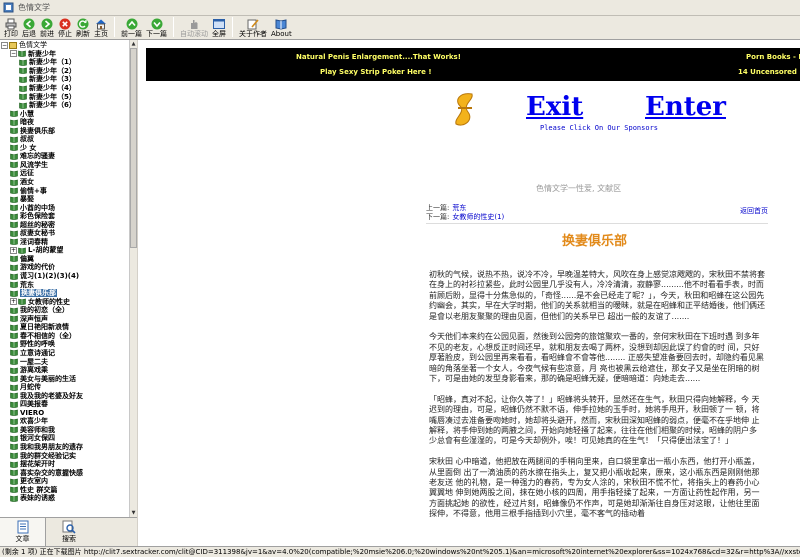 The width and height of the screenshot is (800, 557). What do you see at coordinates (64, 139) in the screenshot?
I see `tree-item: 叔叔` at bounding box center [64, 139].